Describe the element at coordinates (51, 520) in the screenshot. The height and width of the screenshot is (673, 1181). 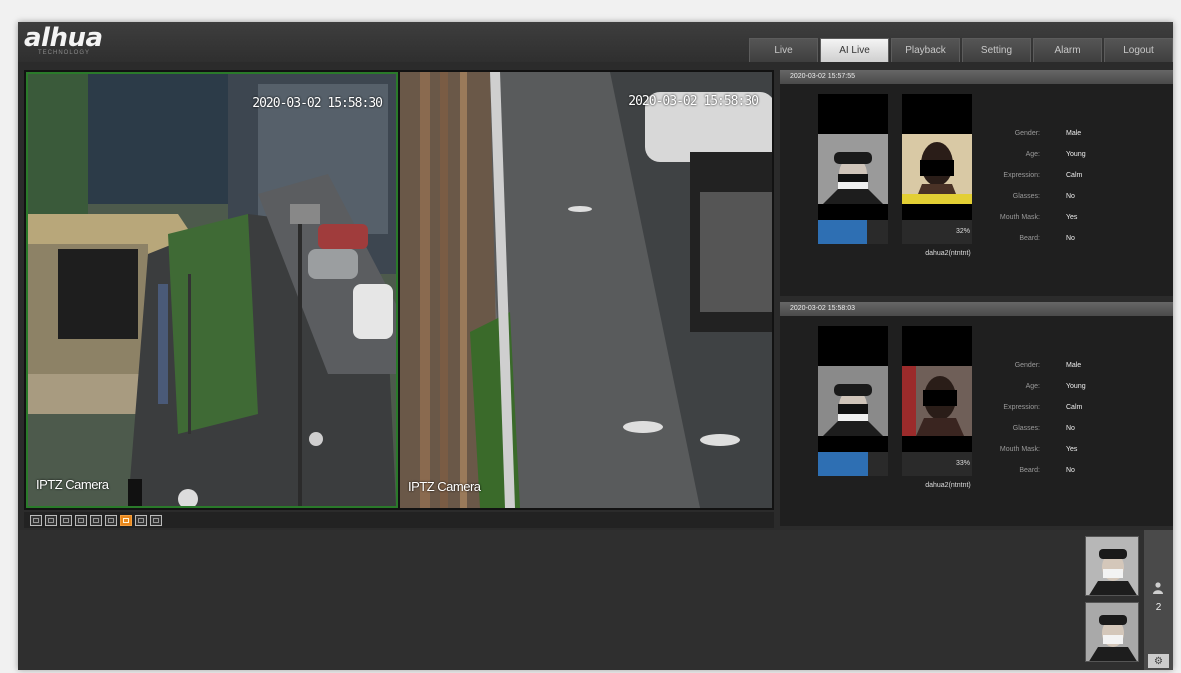
I see `ratio-icon` at that location.